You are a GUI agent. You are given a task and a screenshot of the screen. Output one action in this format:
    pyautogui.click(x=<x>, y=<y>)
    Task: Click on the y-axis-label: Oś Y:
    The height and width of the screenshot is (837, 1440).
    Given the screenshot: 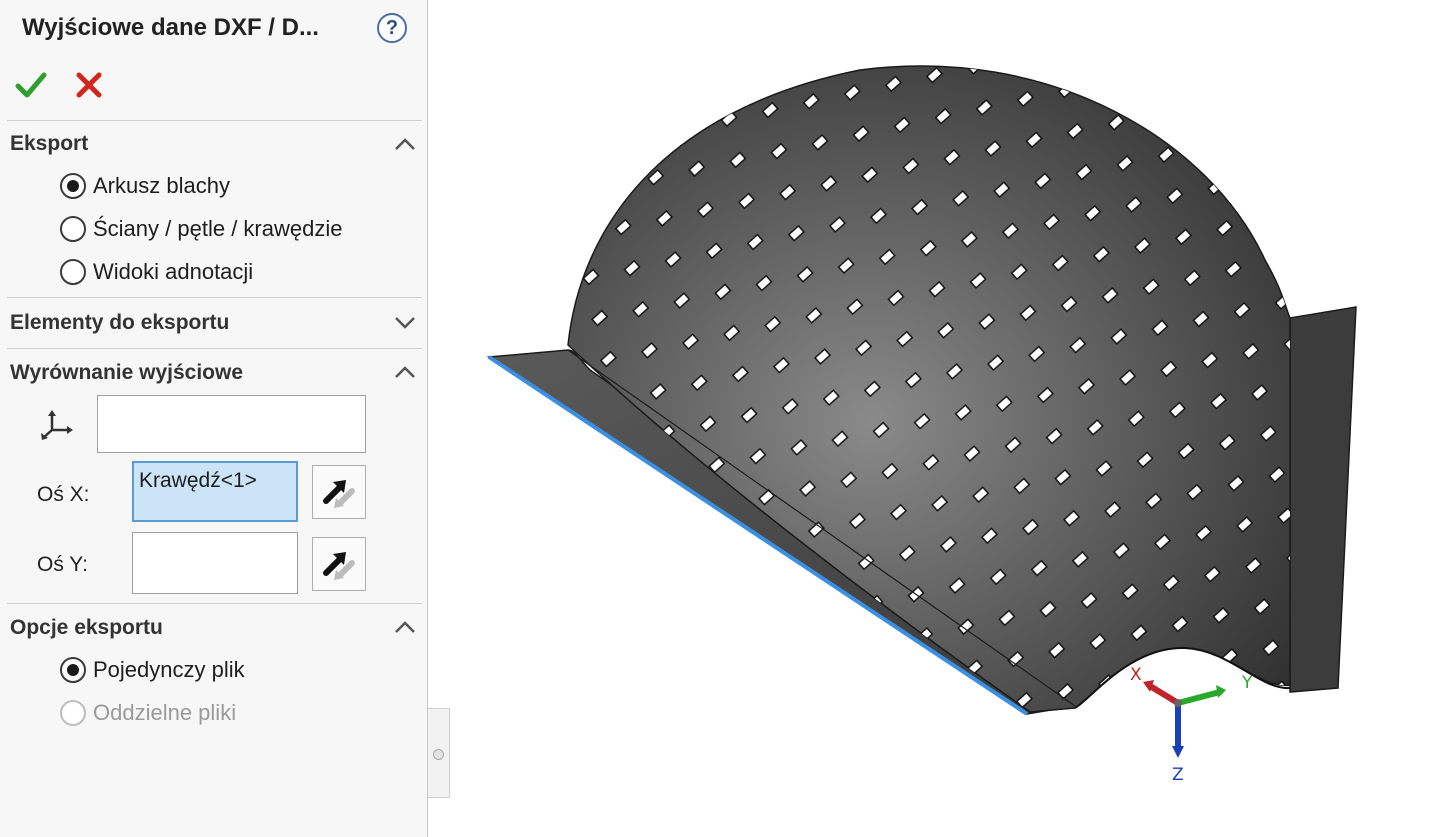 What is the action you would take?
    pyautogui.click(x=62, y=564)
    